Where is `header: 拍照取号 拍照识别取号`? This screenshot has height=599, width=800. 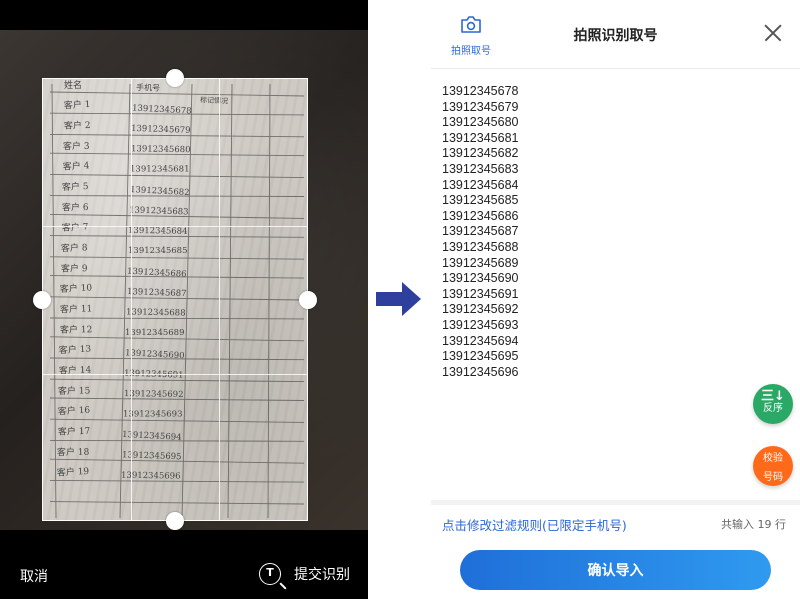
header: 拍照取号 拍照识别取号 is located at coordinates (615, 34).